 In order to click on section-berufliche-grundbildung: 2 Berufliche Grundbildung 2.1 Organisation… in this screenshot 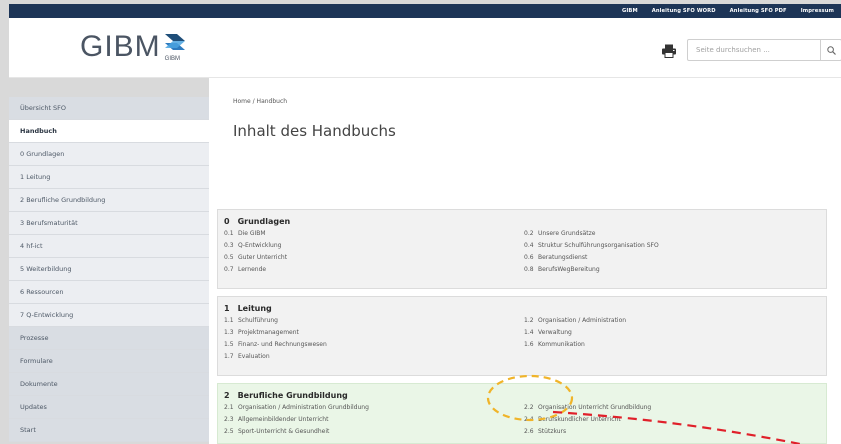, I will do `click(522, 413)`.